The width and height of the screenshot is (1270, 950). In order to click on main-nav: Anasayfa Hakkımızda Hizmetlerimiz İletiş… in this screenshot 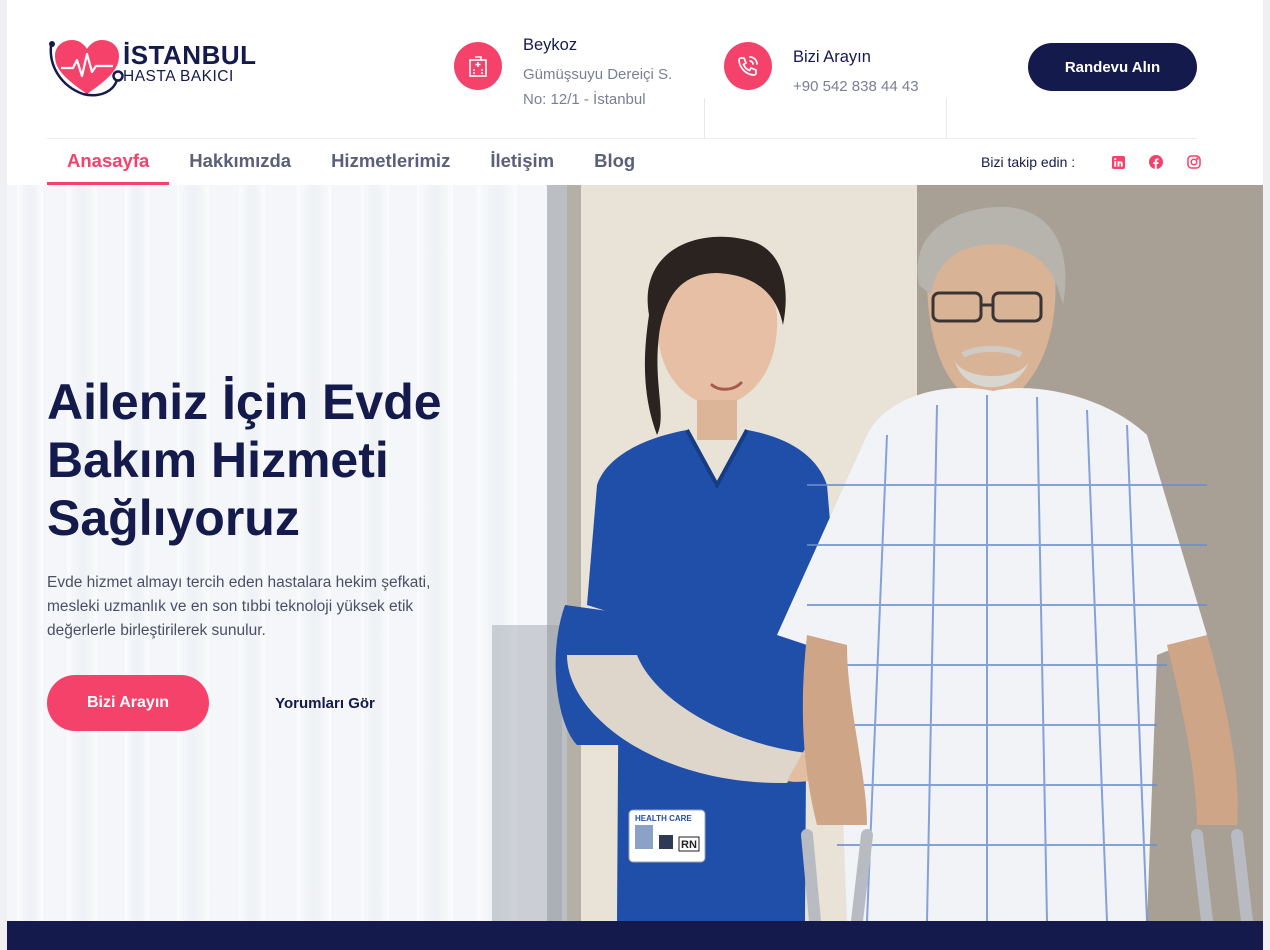, I will do `click(351, 162)`.